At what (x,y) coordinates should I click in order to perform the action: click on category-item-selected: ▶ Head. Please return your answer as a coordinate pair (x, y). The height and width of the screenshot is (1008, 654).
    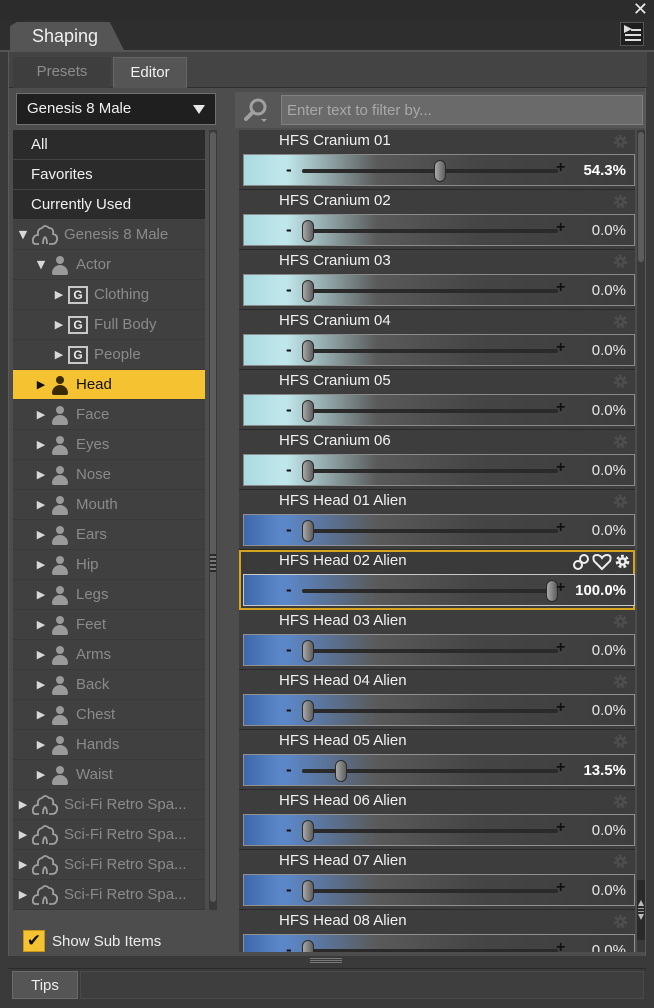
    Looking at the image, I should click on (109, 385).